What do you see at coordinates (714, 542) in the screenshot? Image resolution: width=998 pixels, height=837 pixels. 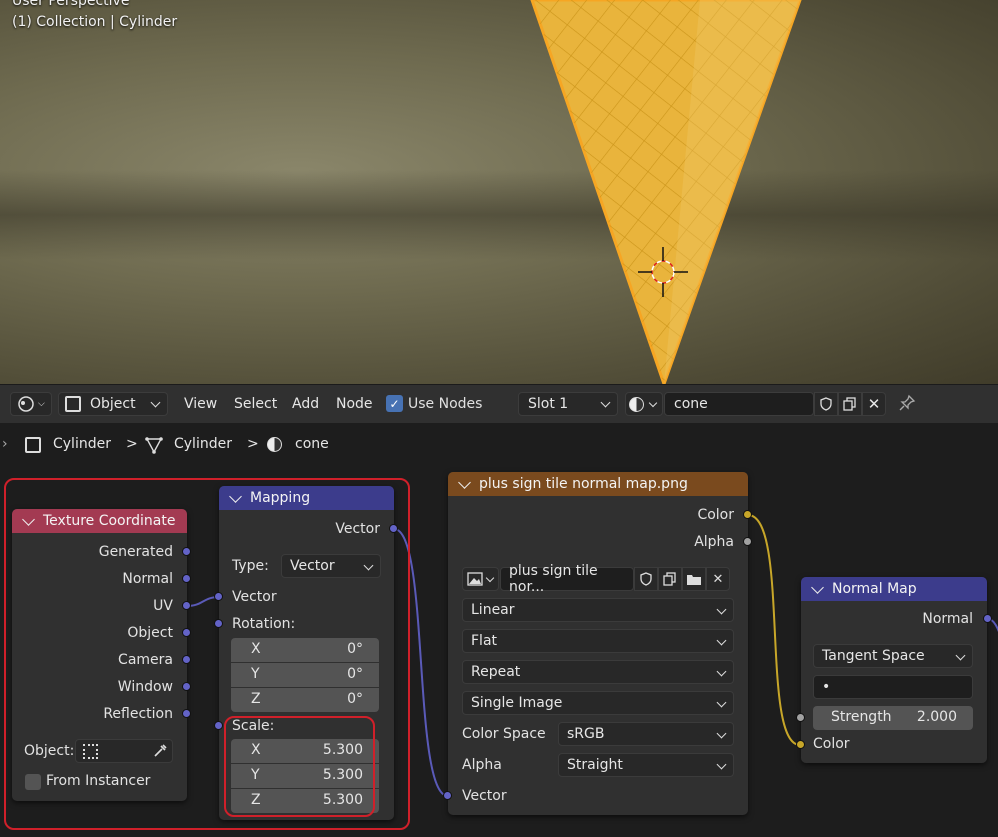 I see `output-alpha: Alpha` at bounding box center [714, 542].